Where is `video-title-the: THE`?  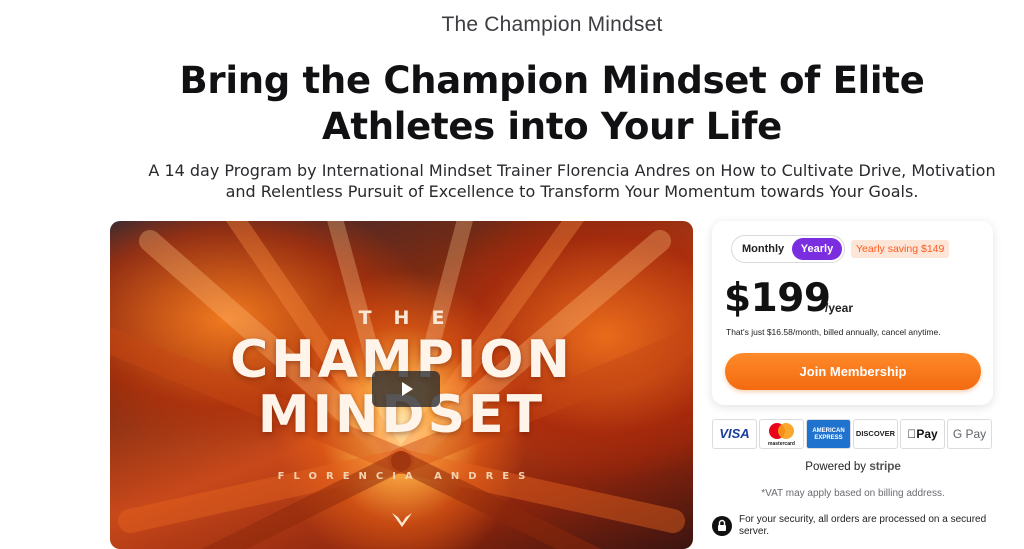 video-title-the: THE is located at coordinates (412, 318).